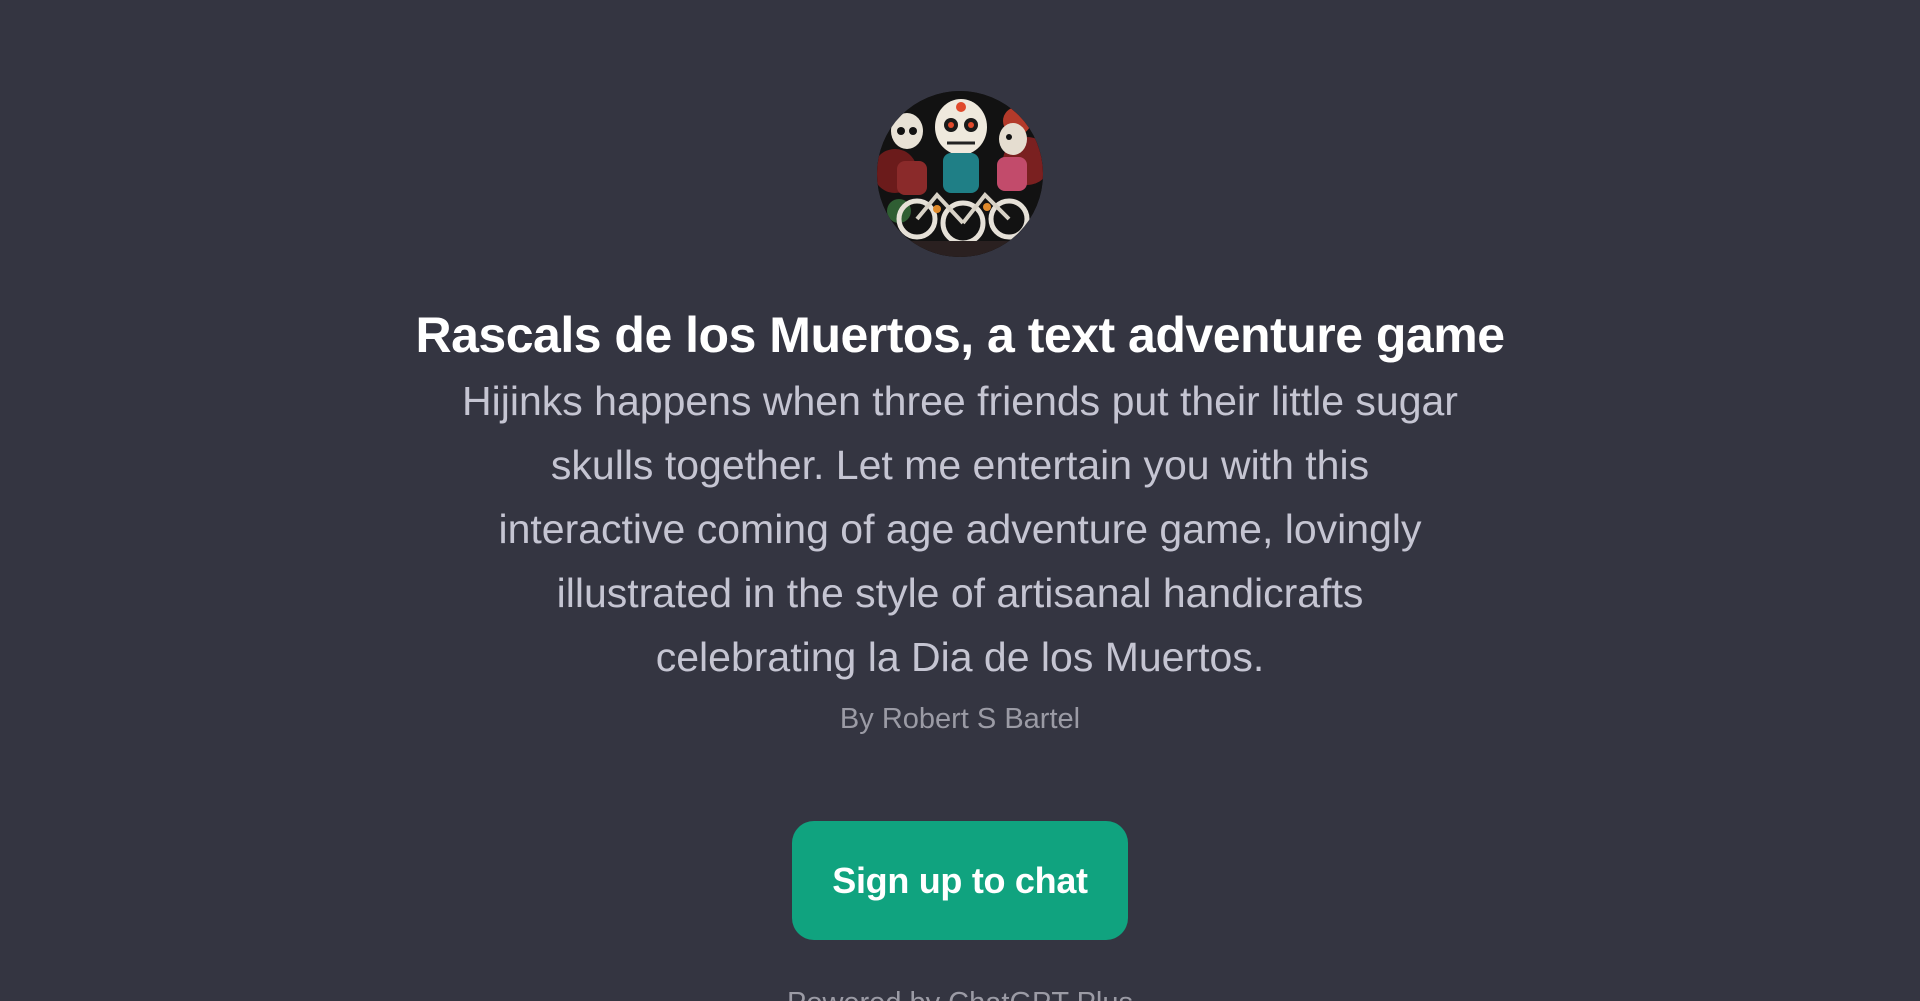 The width and height of the screenshot is (1920, 1001). I want to click on sugar-skull-bicycle-icon, so click(960, 174).